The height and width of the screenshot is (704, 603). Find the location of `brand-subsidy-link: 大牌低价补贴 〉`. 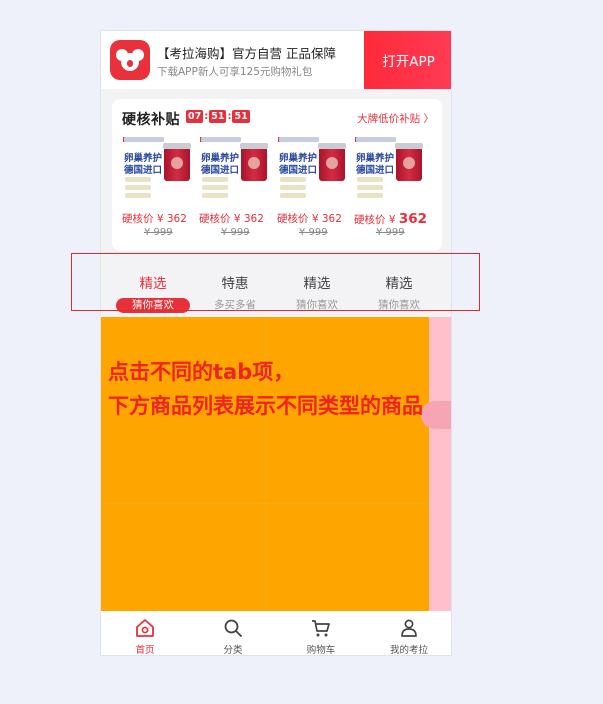

brand-subsidy-link: 大牌低价补贴 〉 is located at coordinates (395, 118).